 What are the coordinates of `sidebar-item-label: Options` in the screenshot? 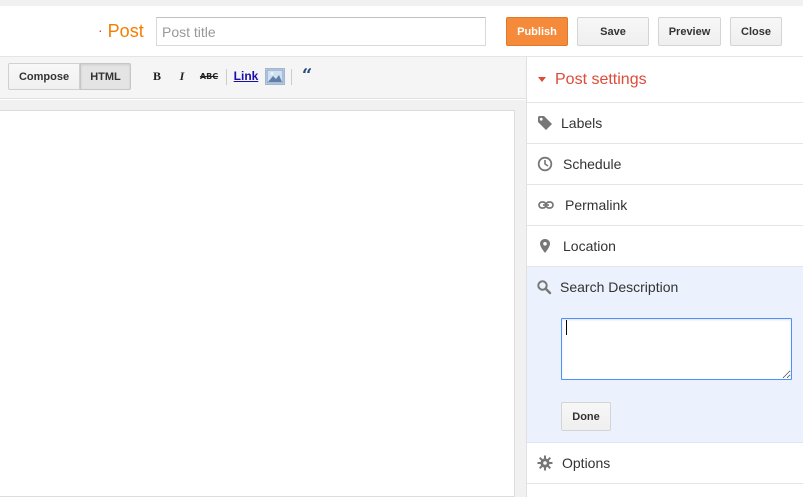 It's located at (586, 463).